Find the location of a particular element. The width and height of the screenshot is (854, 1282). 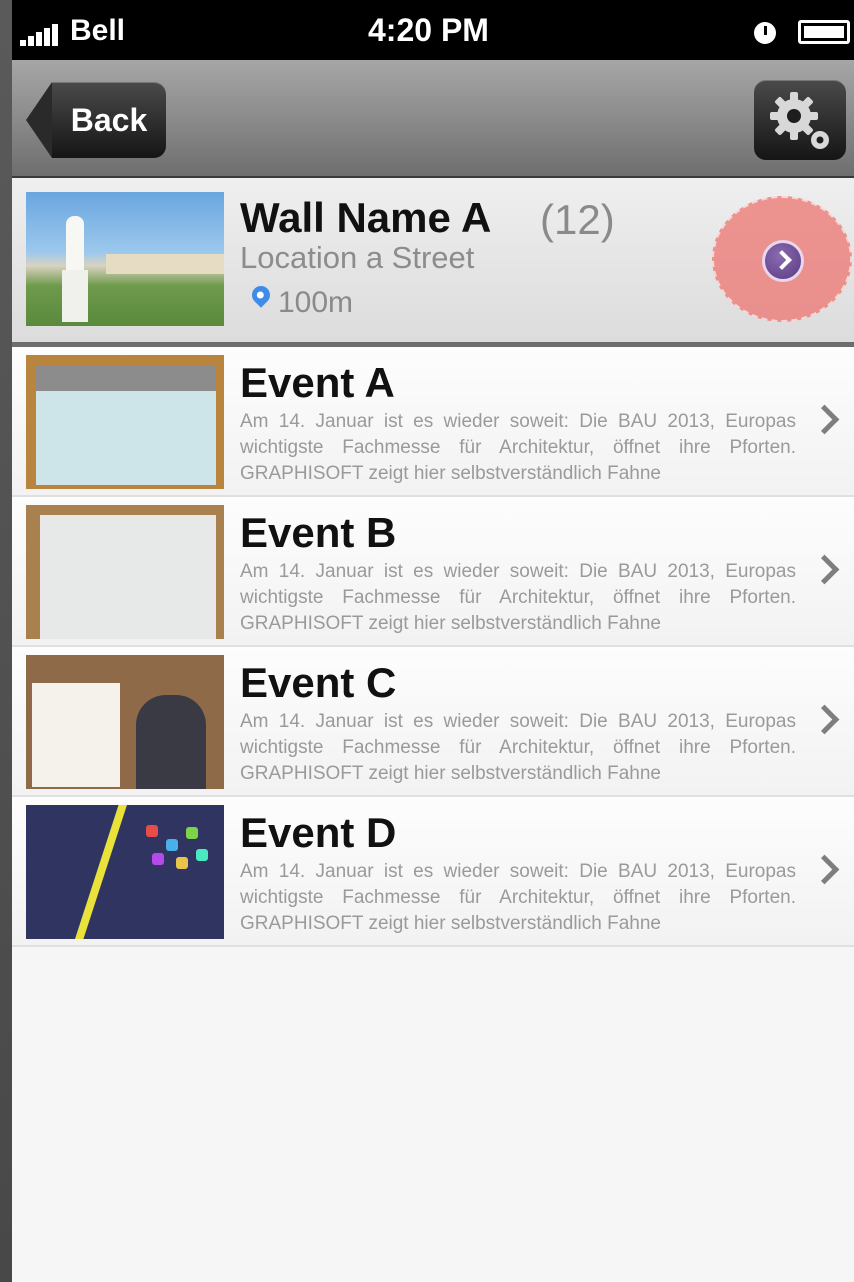

event-title: Event B is located at coordinates (318, 532).